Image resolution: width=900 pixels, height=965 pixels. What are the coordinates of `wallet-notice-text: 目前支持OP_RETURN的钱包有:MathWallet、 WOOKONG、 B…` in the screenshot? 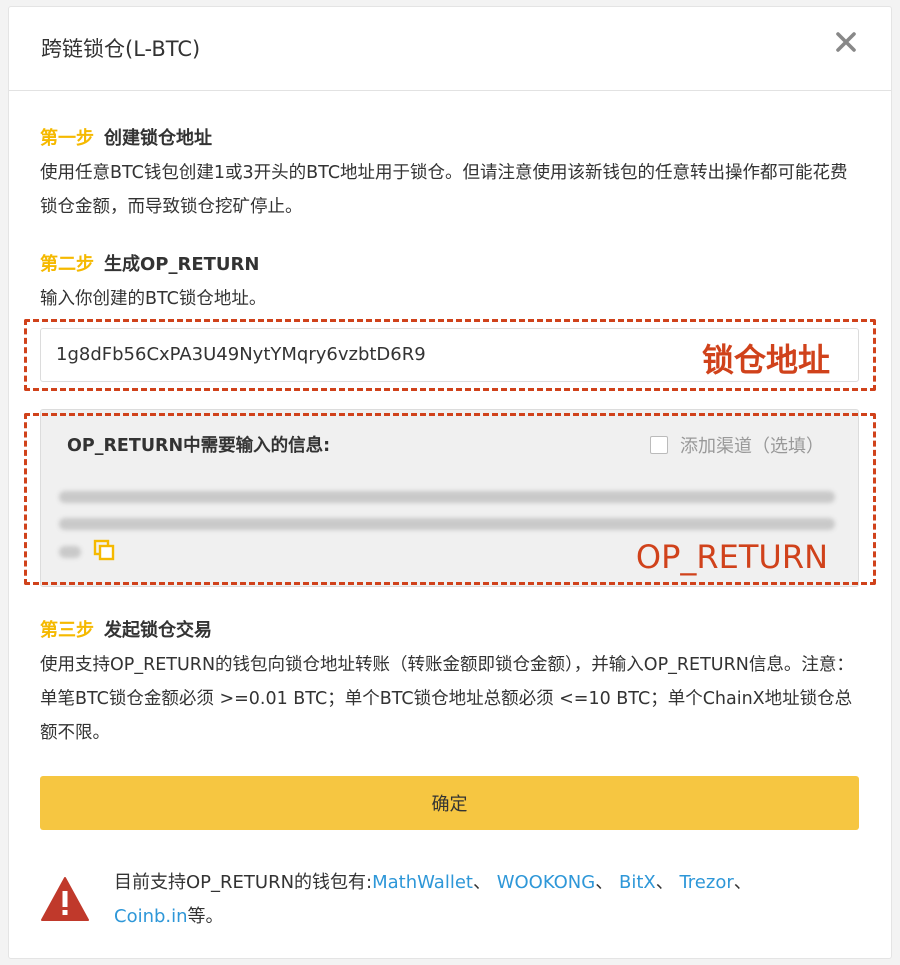 It's located at (486, 900).